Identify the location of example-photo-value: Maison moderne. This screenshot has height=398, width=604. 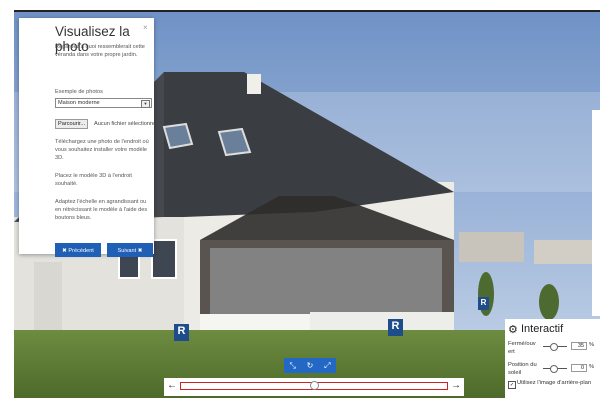
(79, 103).